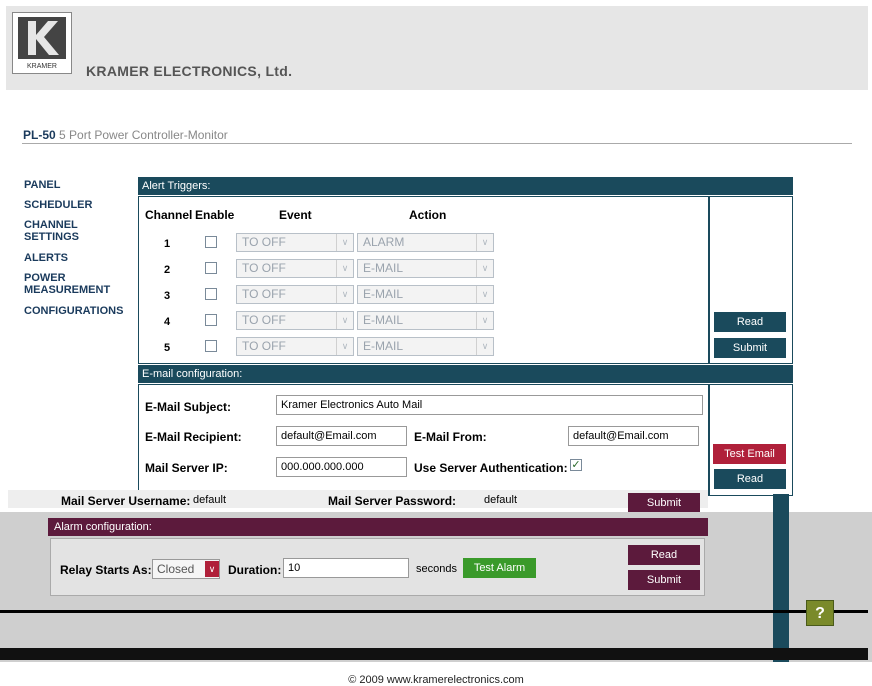  Describe the element at coordinates (189, 71) in the screenshot. I see `company-name: KRAMER ELECTRONICS, Ltd.` at that location.